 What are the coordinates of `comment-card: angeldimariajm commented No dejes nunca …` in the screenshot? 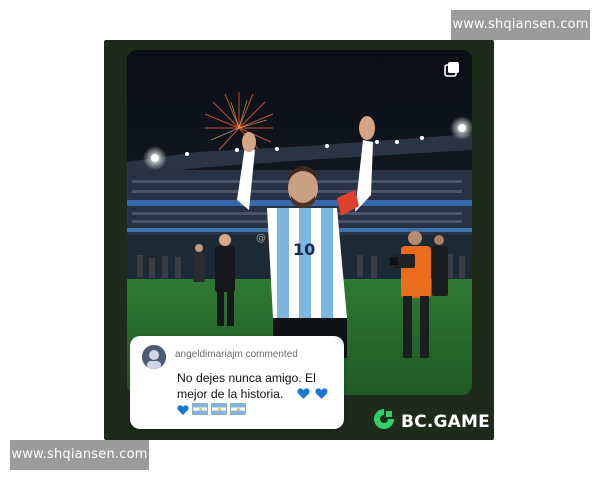 It's located at (237, 382).